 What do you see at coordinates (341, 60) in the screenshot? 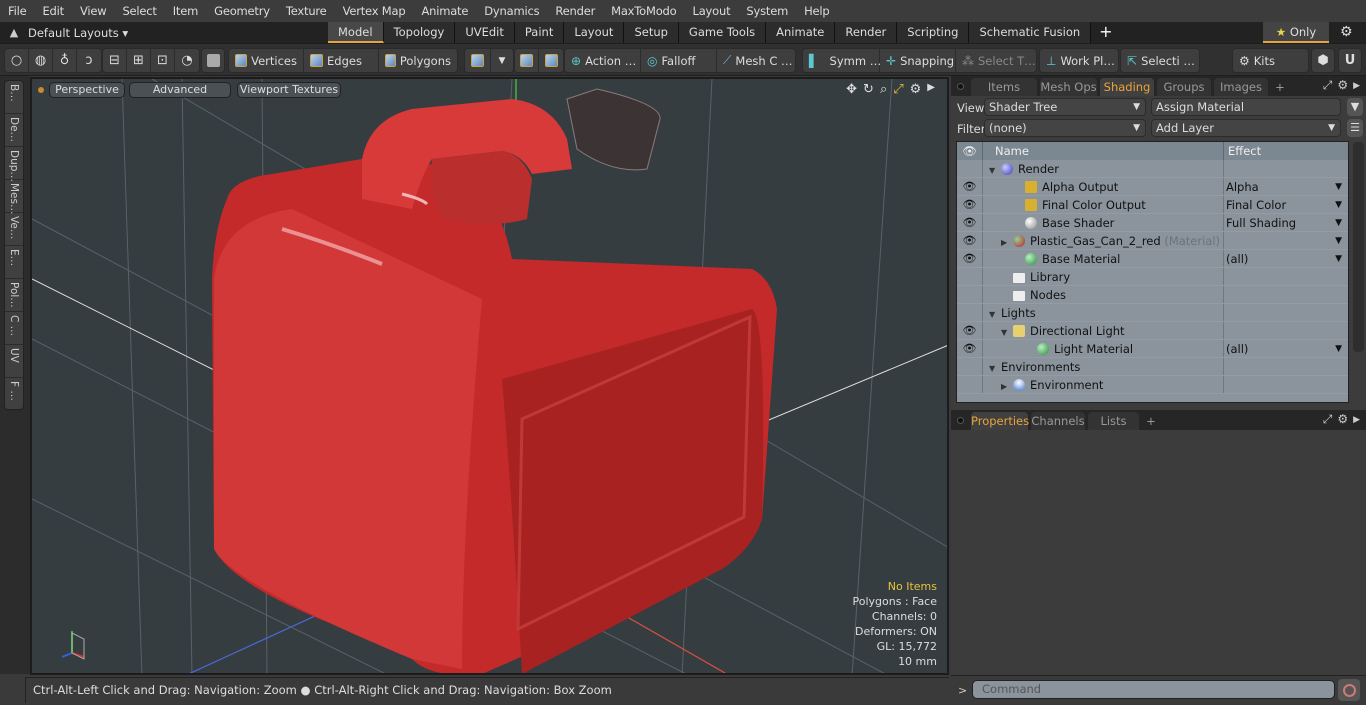
I see `edges-button: Edges` at bounding box center [341, 60].